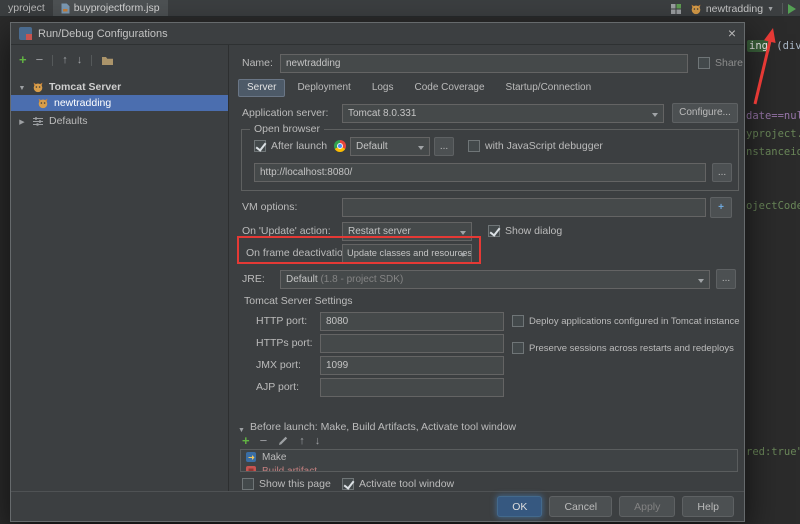 The height and width of the screenshot is (524, 800). Describe the element at coordinates (25, 33) in the screenshot. I see `dialog-icon` at that location.